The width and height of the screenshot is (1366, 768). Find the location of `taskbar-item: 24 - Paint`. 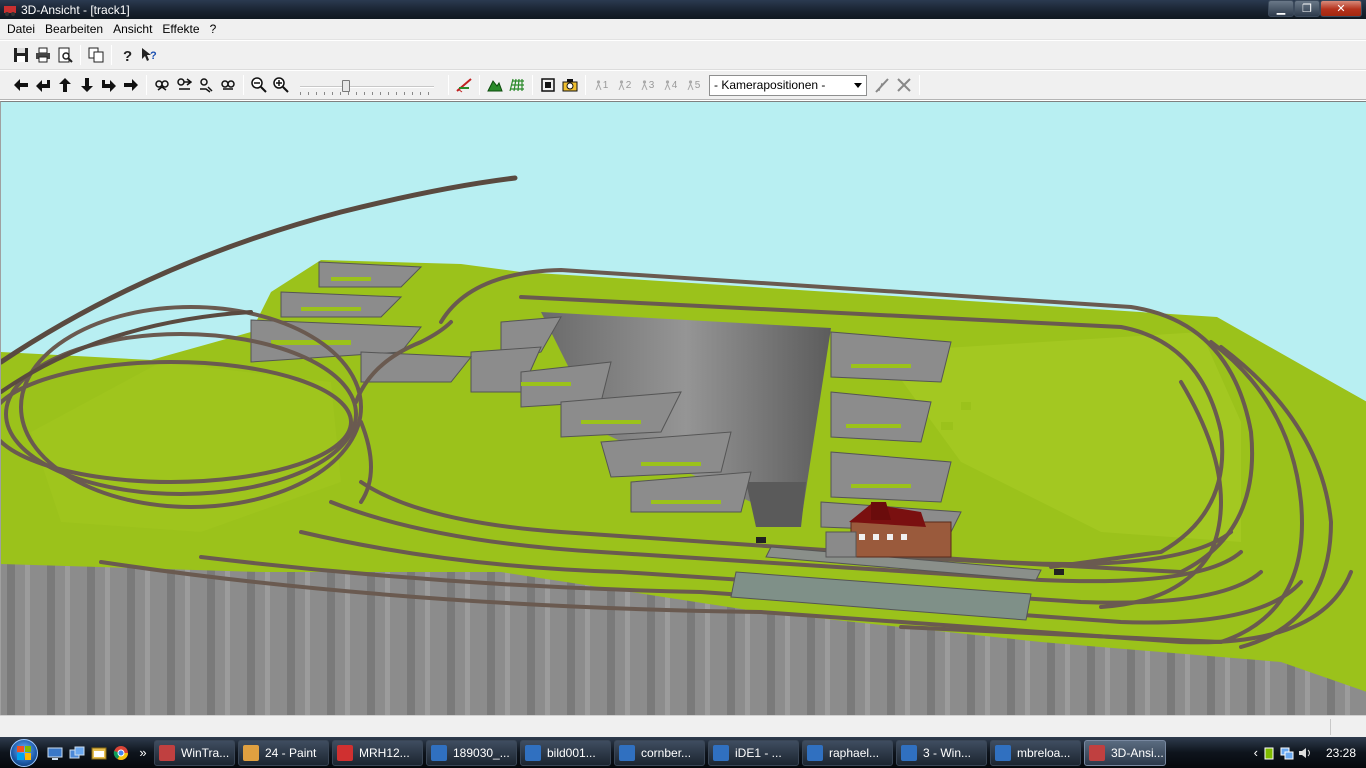

taskbar-item: 24 - Paint is located at coordinates (283, 752).